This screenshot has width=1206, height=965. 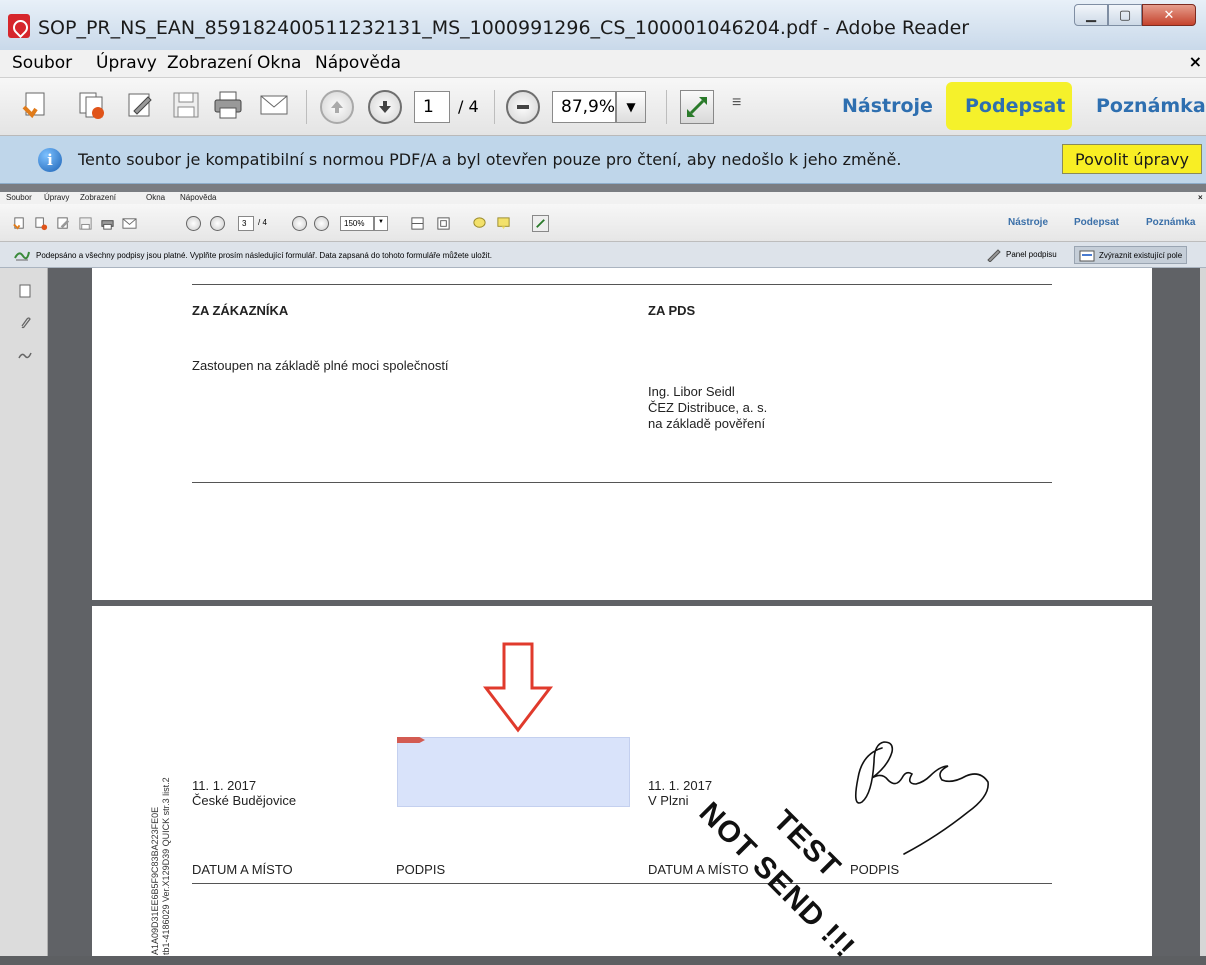 What do you see at coordinates (736, 103) in the screenshot?
I see `toolbar-overflow-icon: ≡` at bounding box center [736, 103].